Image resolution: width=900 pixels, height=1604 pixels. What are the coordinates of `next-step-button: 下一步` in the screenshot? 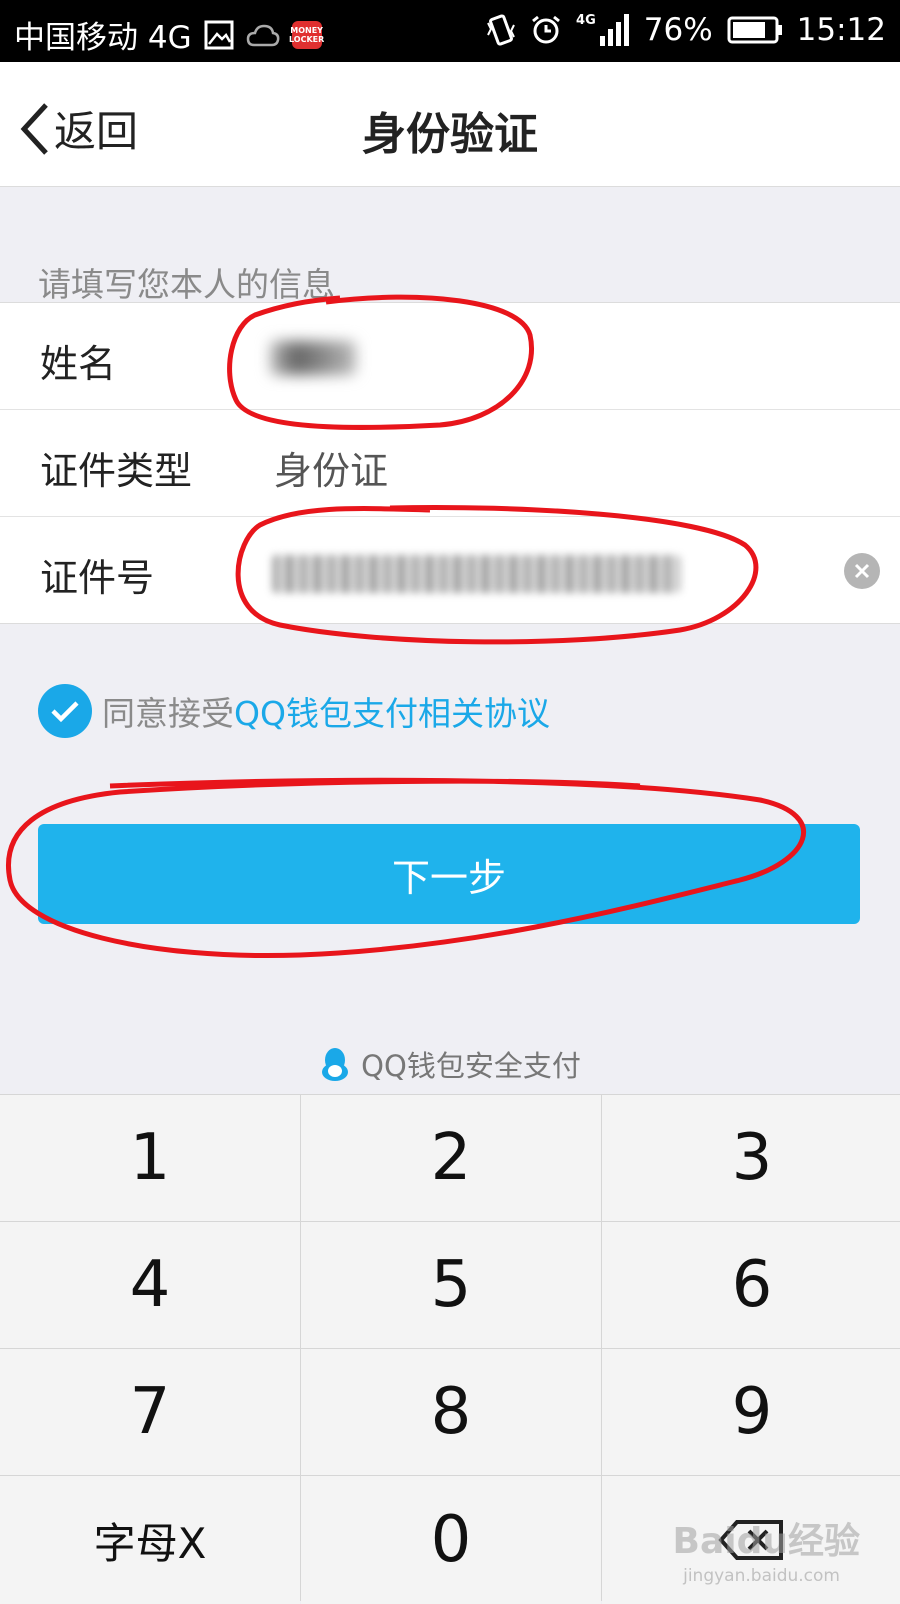 It's located at (449, 874).